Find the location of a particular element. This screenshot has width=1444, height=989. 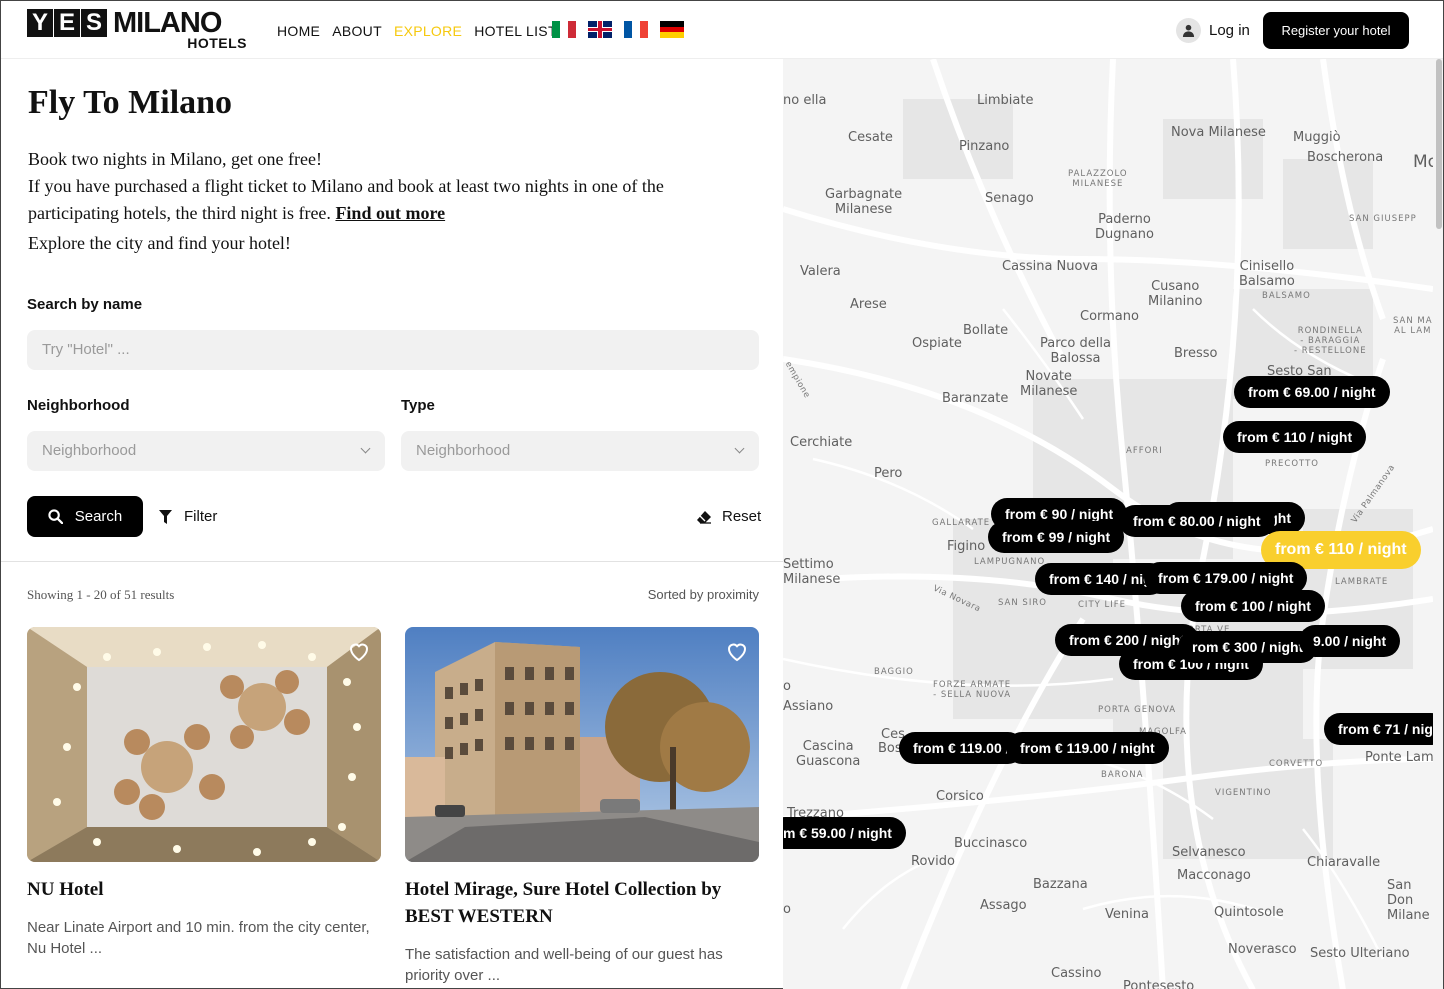

map-district-label: PALAZZOLO MILANESE is located at coordinates (1098, 179).